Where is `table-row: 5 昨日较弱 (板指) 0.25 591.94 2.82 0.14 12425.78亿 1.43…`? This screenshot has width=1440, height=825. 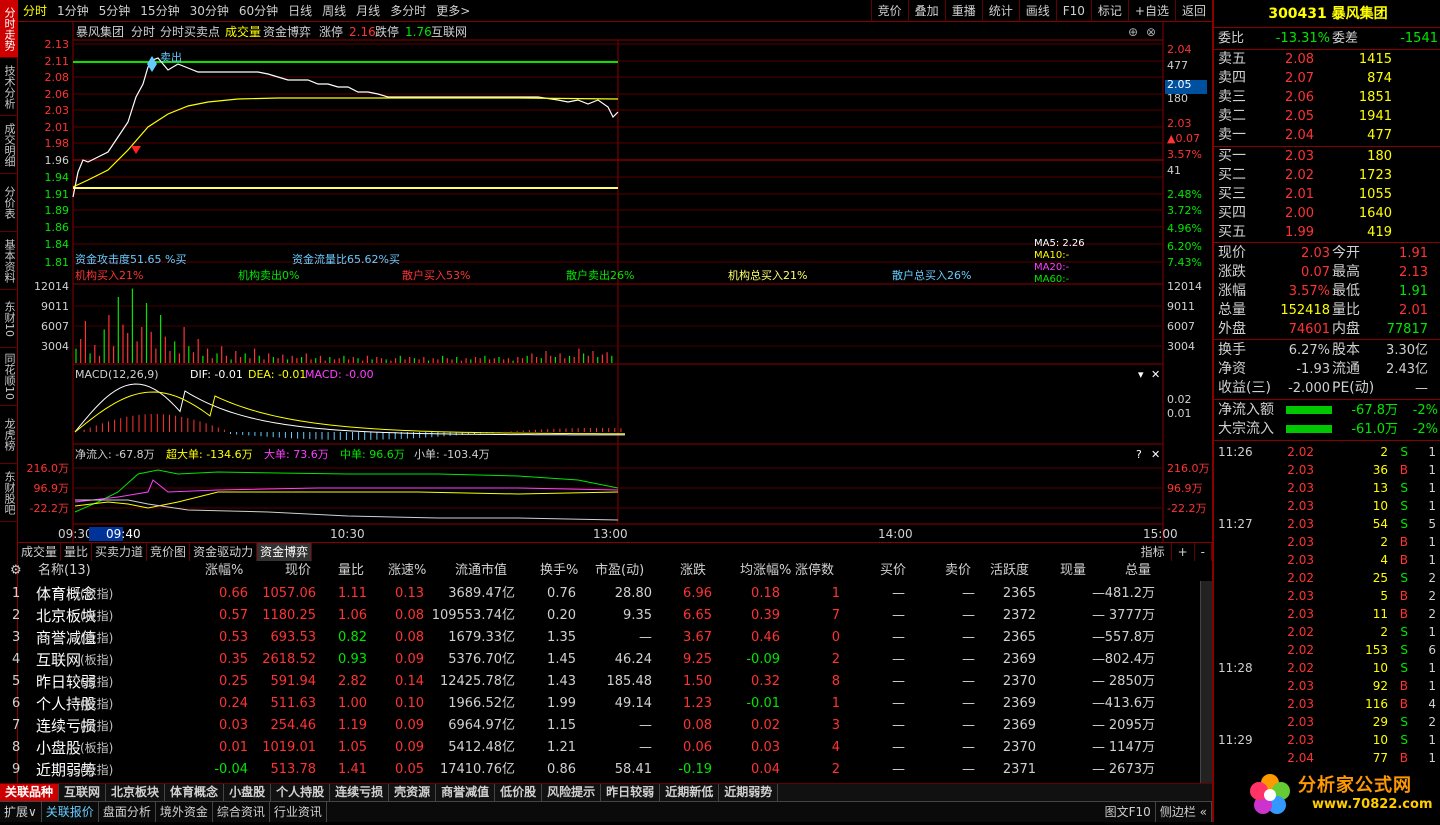 table-row: 5 昨日较弱 (板指) 0.25 591.94 2.82 0.14 12425.78亿 1.43… is located at coordinates (606, 682).